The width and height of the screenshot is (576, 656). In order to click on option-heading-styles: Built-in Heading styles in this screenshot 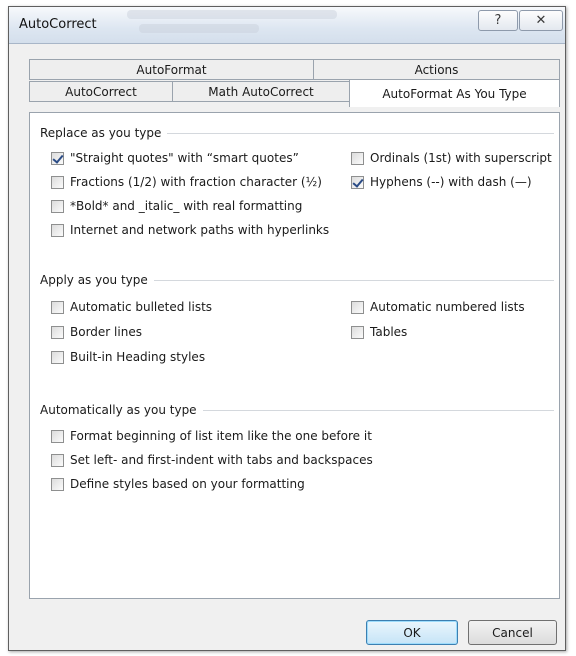, I will do `click(128, 357)`.